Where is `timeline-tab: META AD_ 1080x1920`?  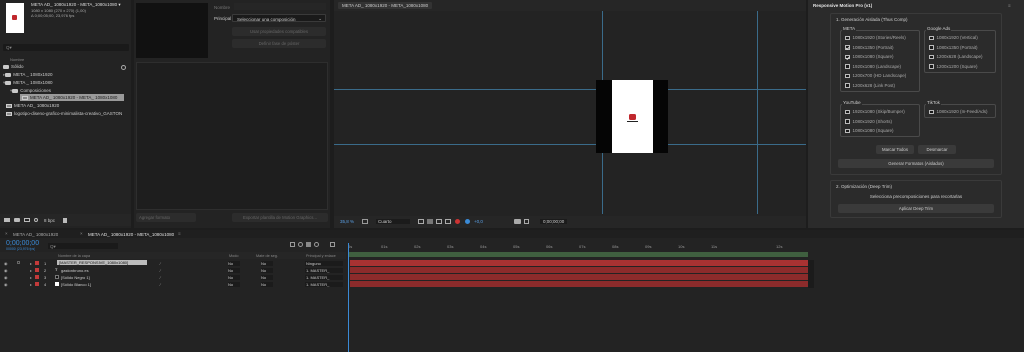
timeline-tab: META AD_ 1080x1920 is located at coordinates (35, 234).